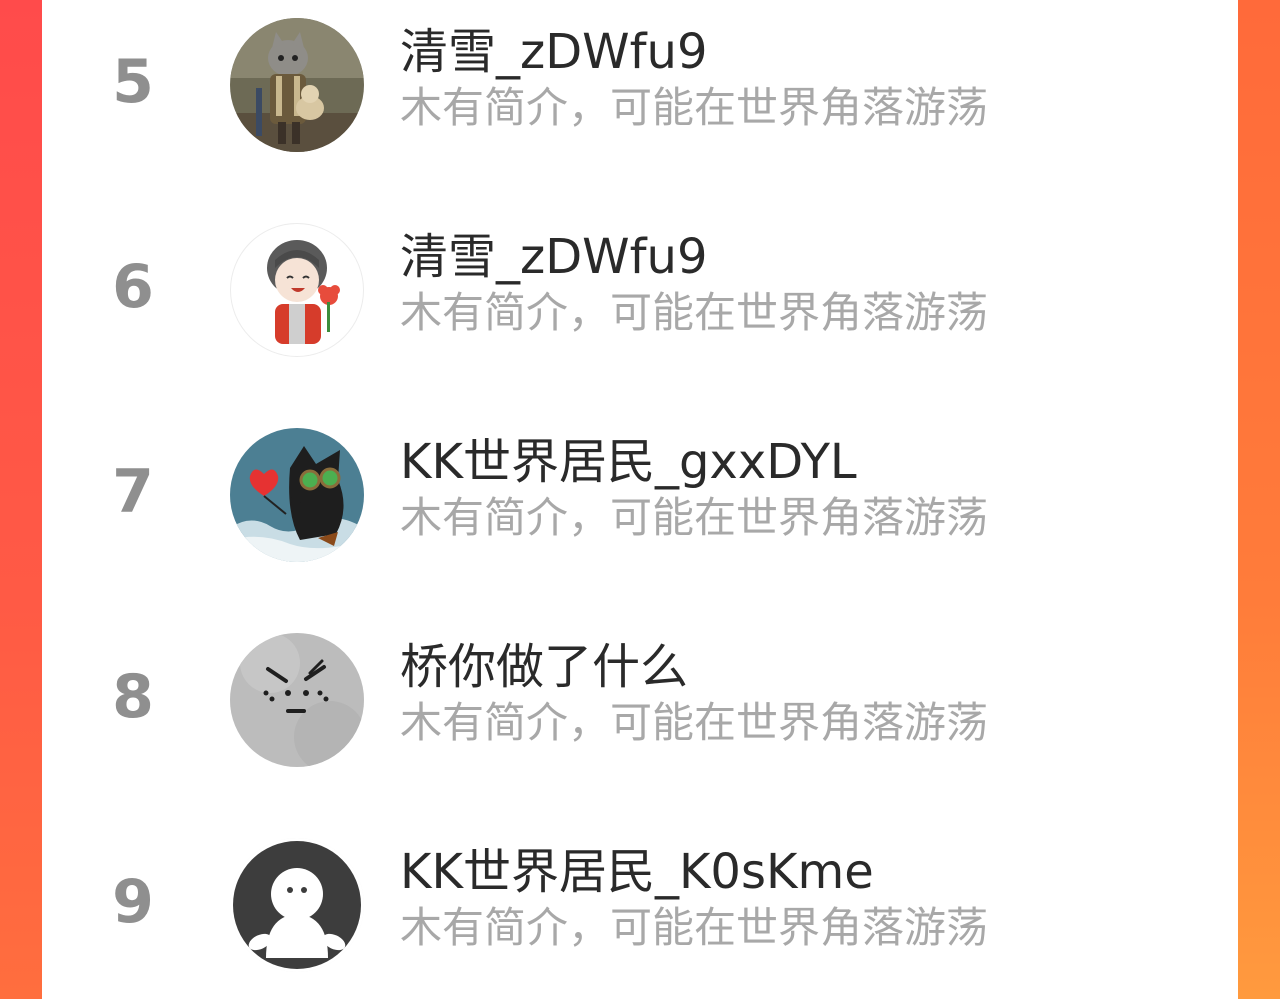  What do you see at coordinates (133, 82) in the screenshot?
I see `rank-number: 5` at bounding box center [133, 82].